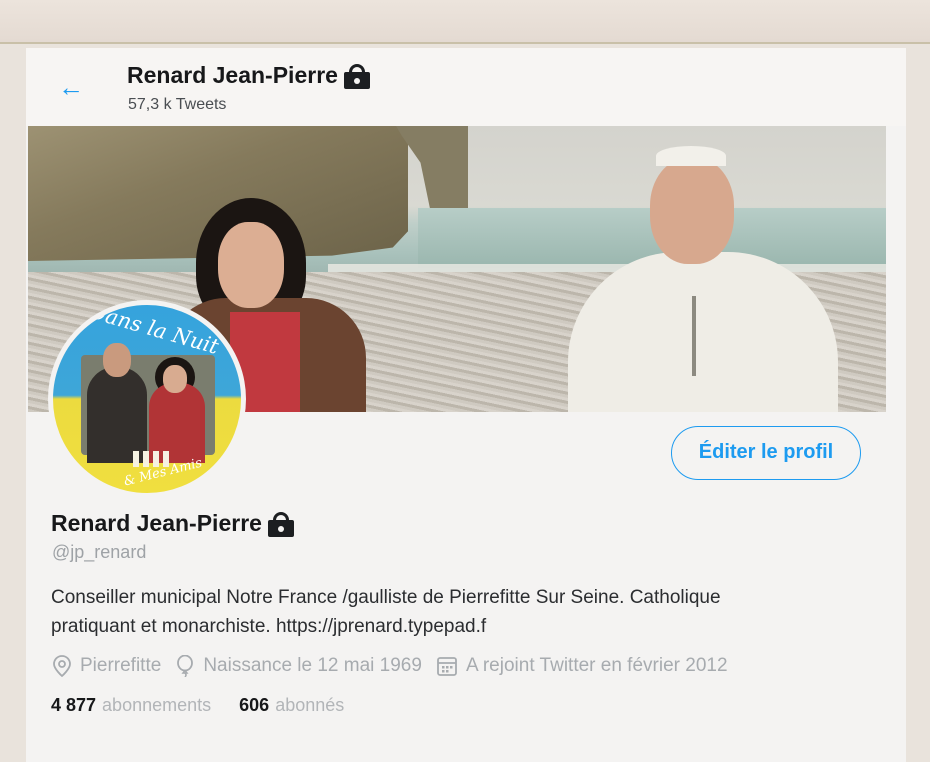  What do you see at coordinates (703, 279) in the screenshot?
I see `banner-pope` at bounding box center [703, 279].